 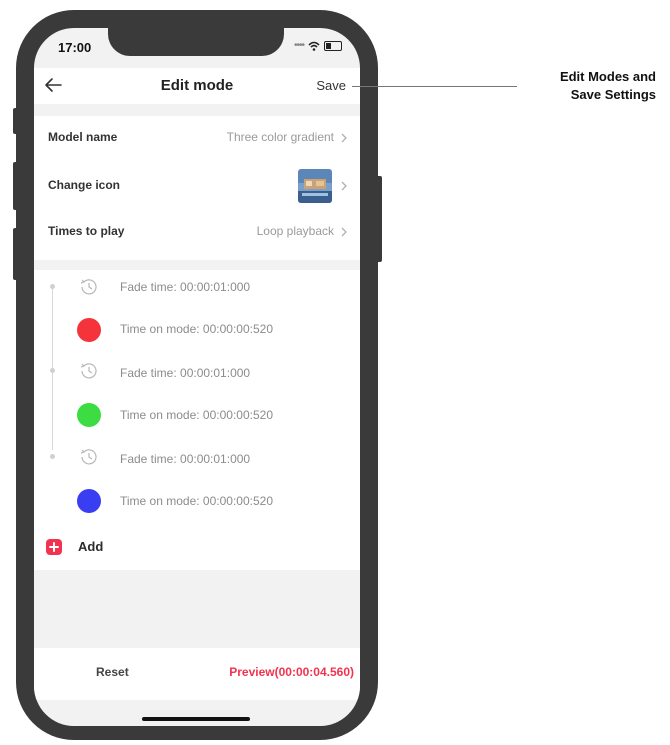 What do you see at coordinates (89, 330) in the screenshot?
I see `color-swatch-red` at bounding box center [89, 330].